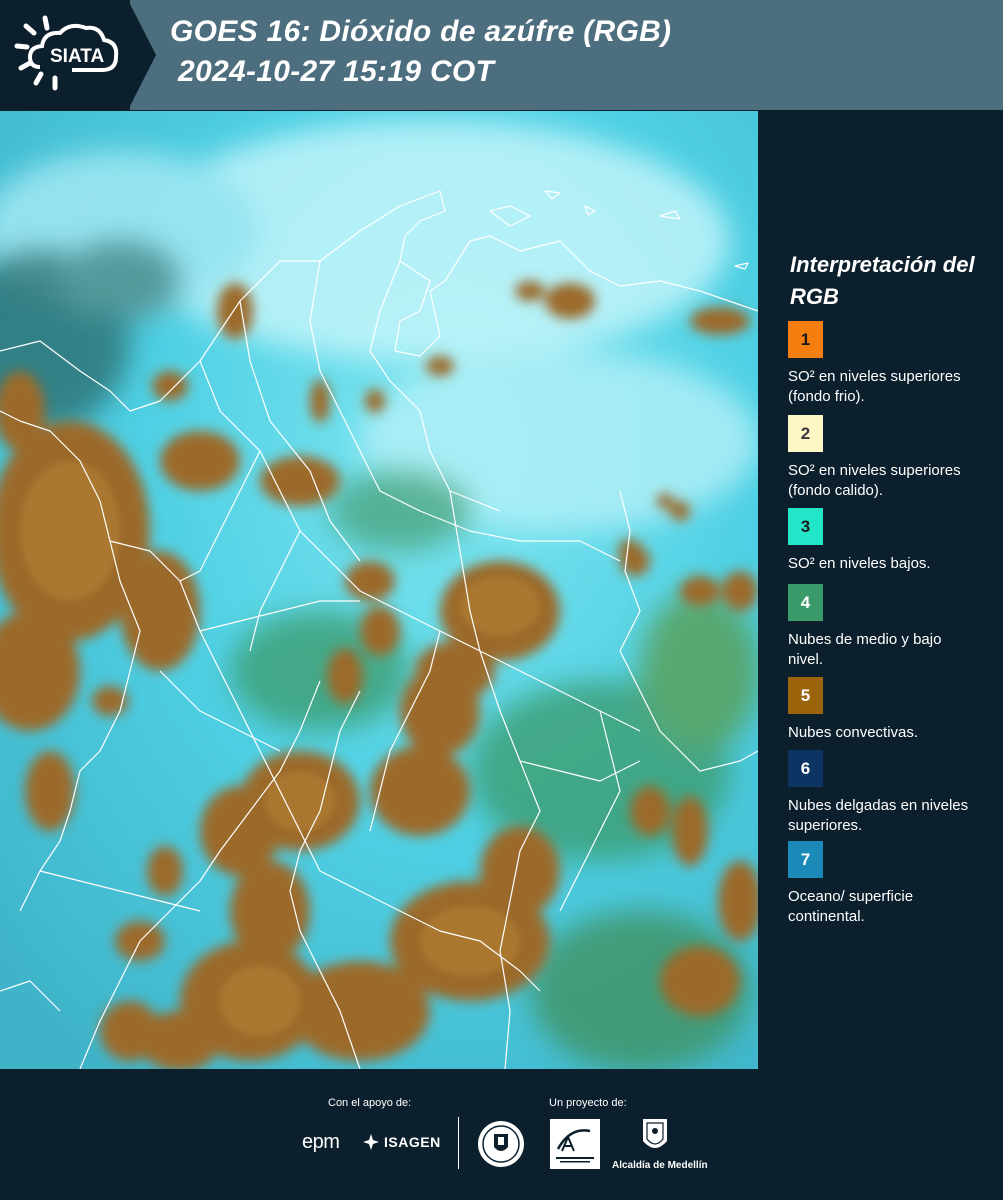 This screenshot has height=1200, width=1003. What do you see at coordinates (893, 884) in the screenshot?
I see `legend-item-7: 7 Oceano/ superficie continental.` at bounding box center [893, 884].